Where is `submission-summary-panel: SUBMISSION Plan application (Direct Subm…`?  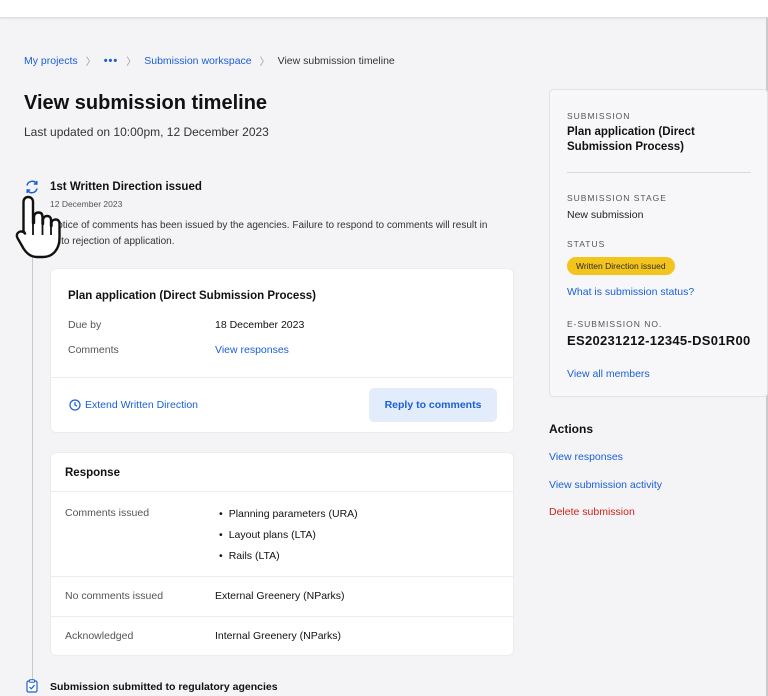 submission-summary-panel: SUBMISSION Plan application (Direct Subm… is located at coordinates (658, 243).